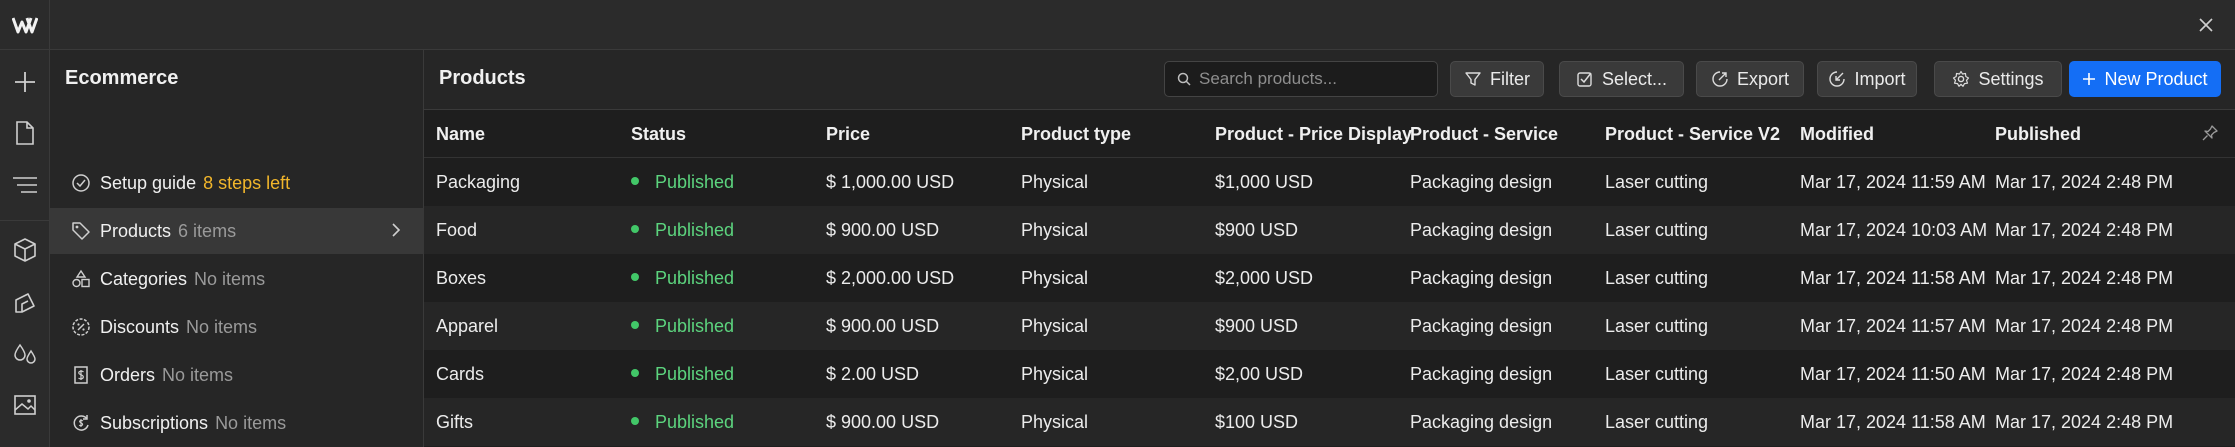  I want to click on style-icon, so click(25, 303).